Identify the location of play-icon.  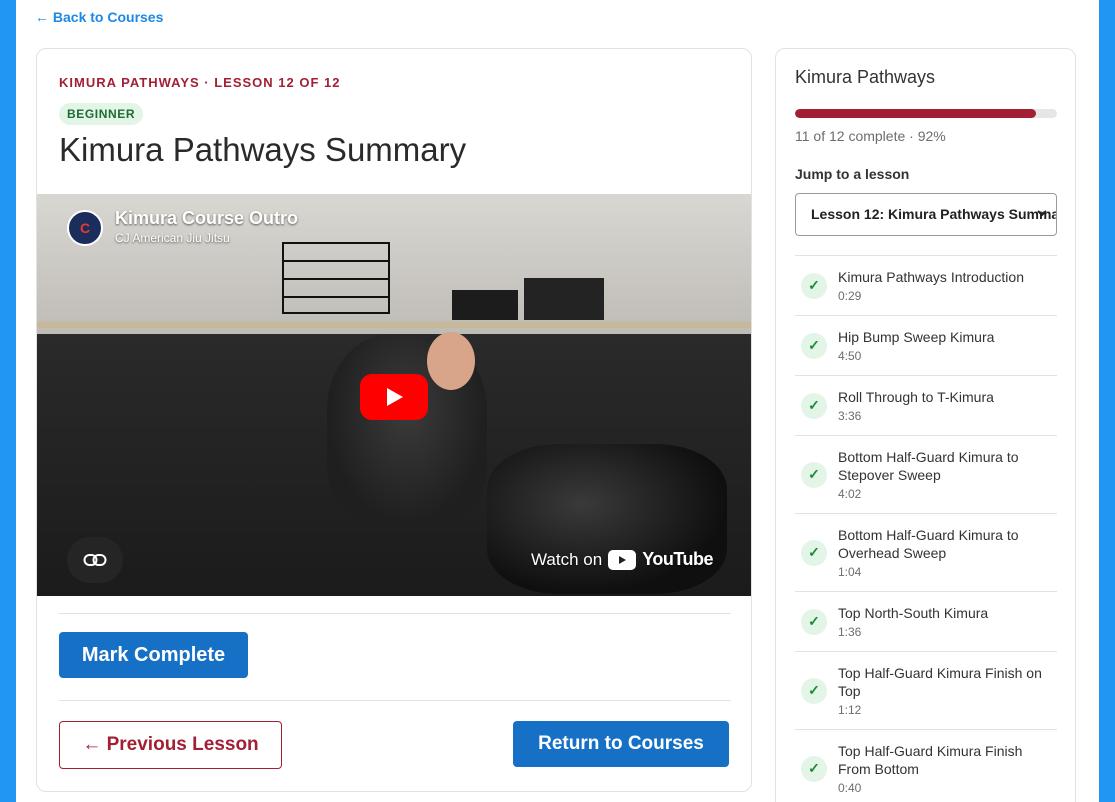
(395, 397).